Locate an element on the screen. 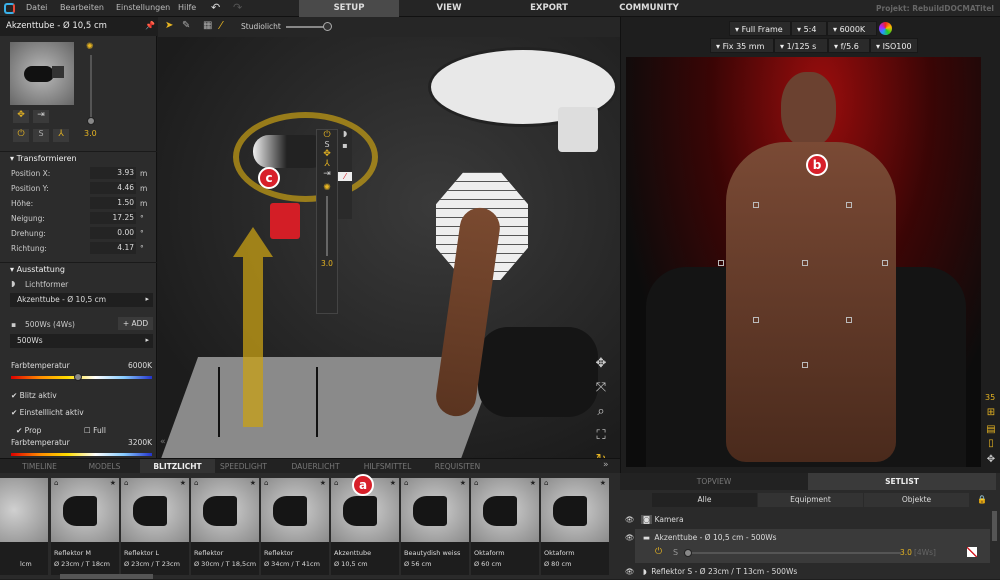 This screenshot has height=580, width=1000. library-card: ⌂ ★ Reflektor Ø 34cm / T 41cm is located at coordinates (295, 526).